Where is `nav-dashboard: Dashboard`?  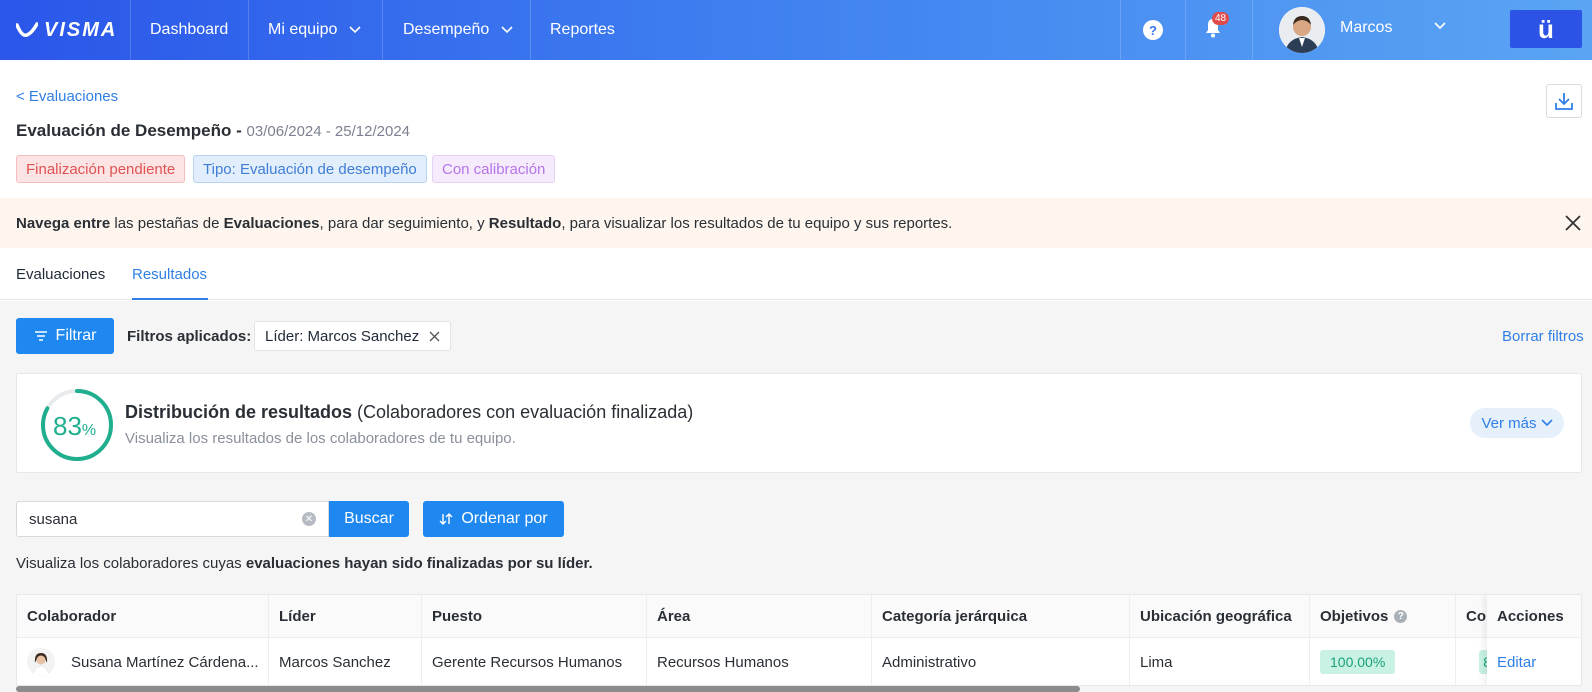 nav-dashboard: Dashboard is located at coordinates (189, 30).